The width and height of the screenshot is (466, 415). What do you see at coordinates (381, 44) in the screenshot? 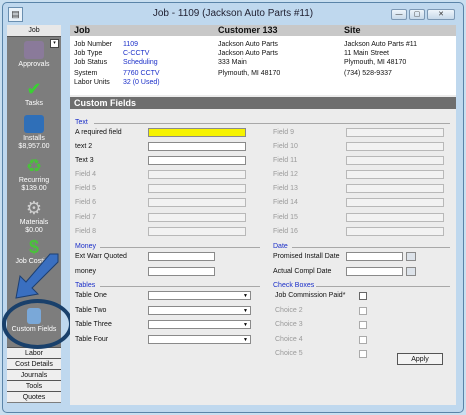
I see `site-line: Jackson Auto Parts #11` at bounding box center [381, 44].